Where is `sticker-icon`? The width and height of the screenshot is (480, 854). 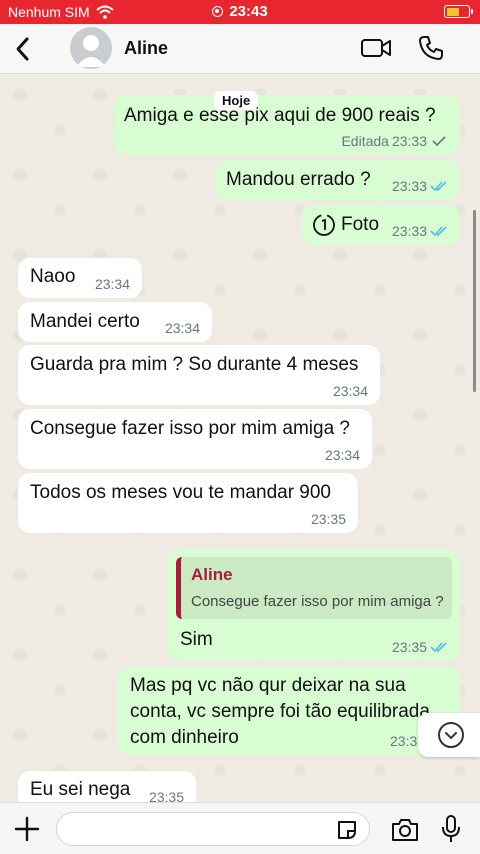
sticker-icon is located at coordinates (347, 830).